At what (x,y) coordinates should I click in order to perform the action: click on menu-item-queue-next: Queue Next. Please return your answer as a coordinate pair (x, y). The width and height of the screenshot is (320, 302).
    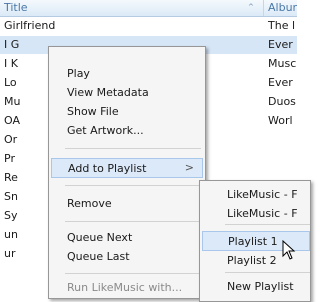
    Looking at the image, I should click on (127, 238).